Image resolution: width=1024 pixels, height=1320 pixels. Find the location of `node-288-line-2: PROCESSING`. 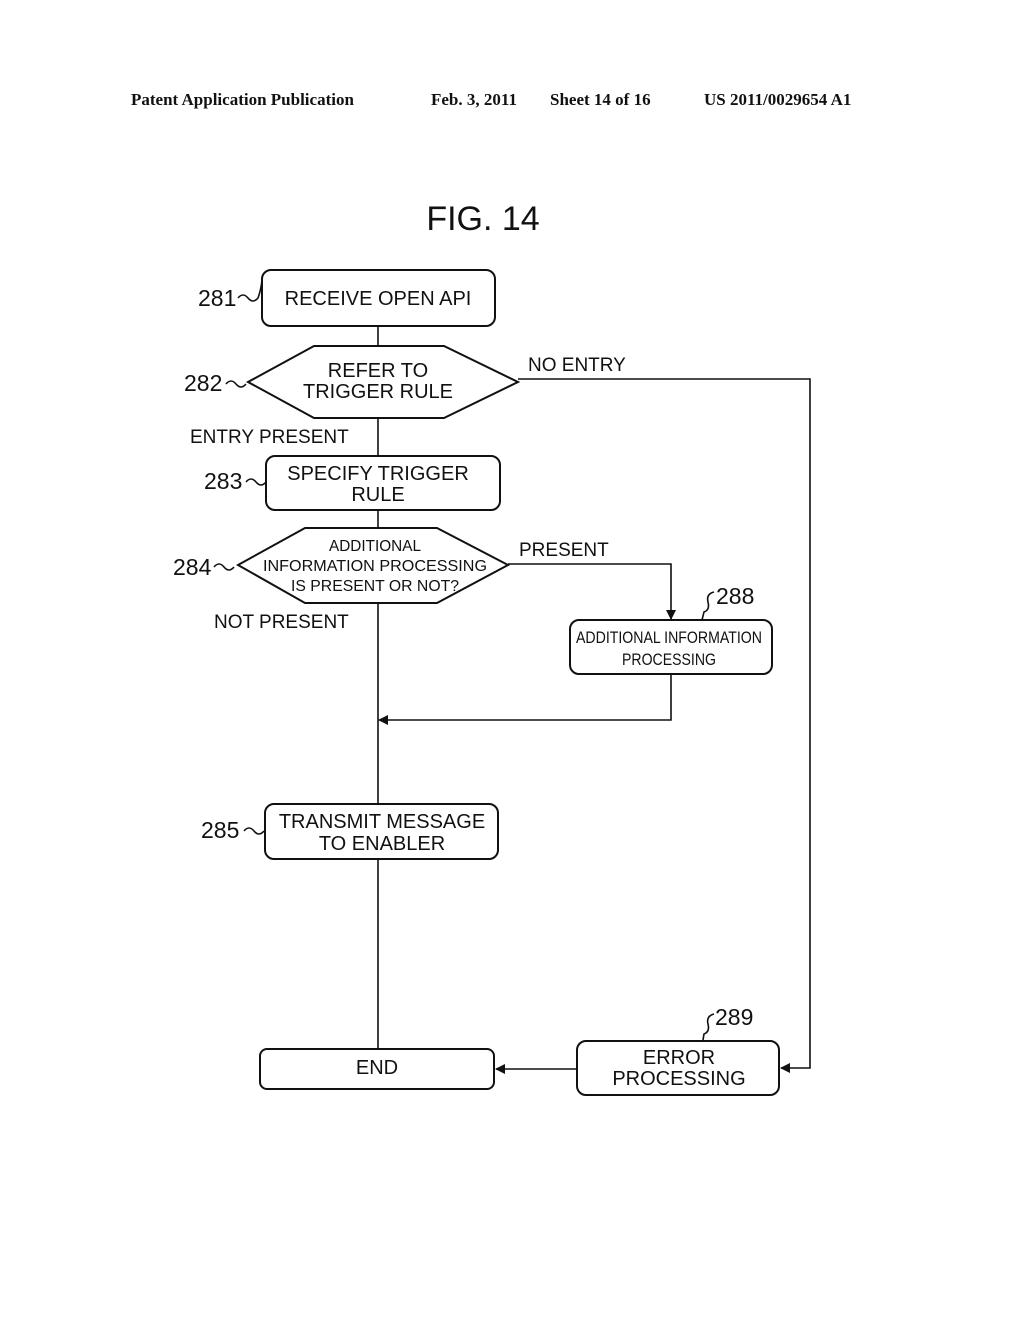

node-288-line-2: PROCESSING is located at coordinates (669, 659).